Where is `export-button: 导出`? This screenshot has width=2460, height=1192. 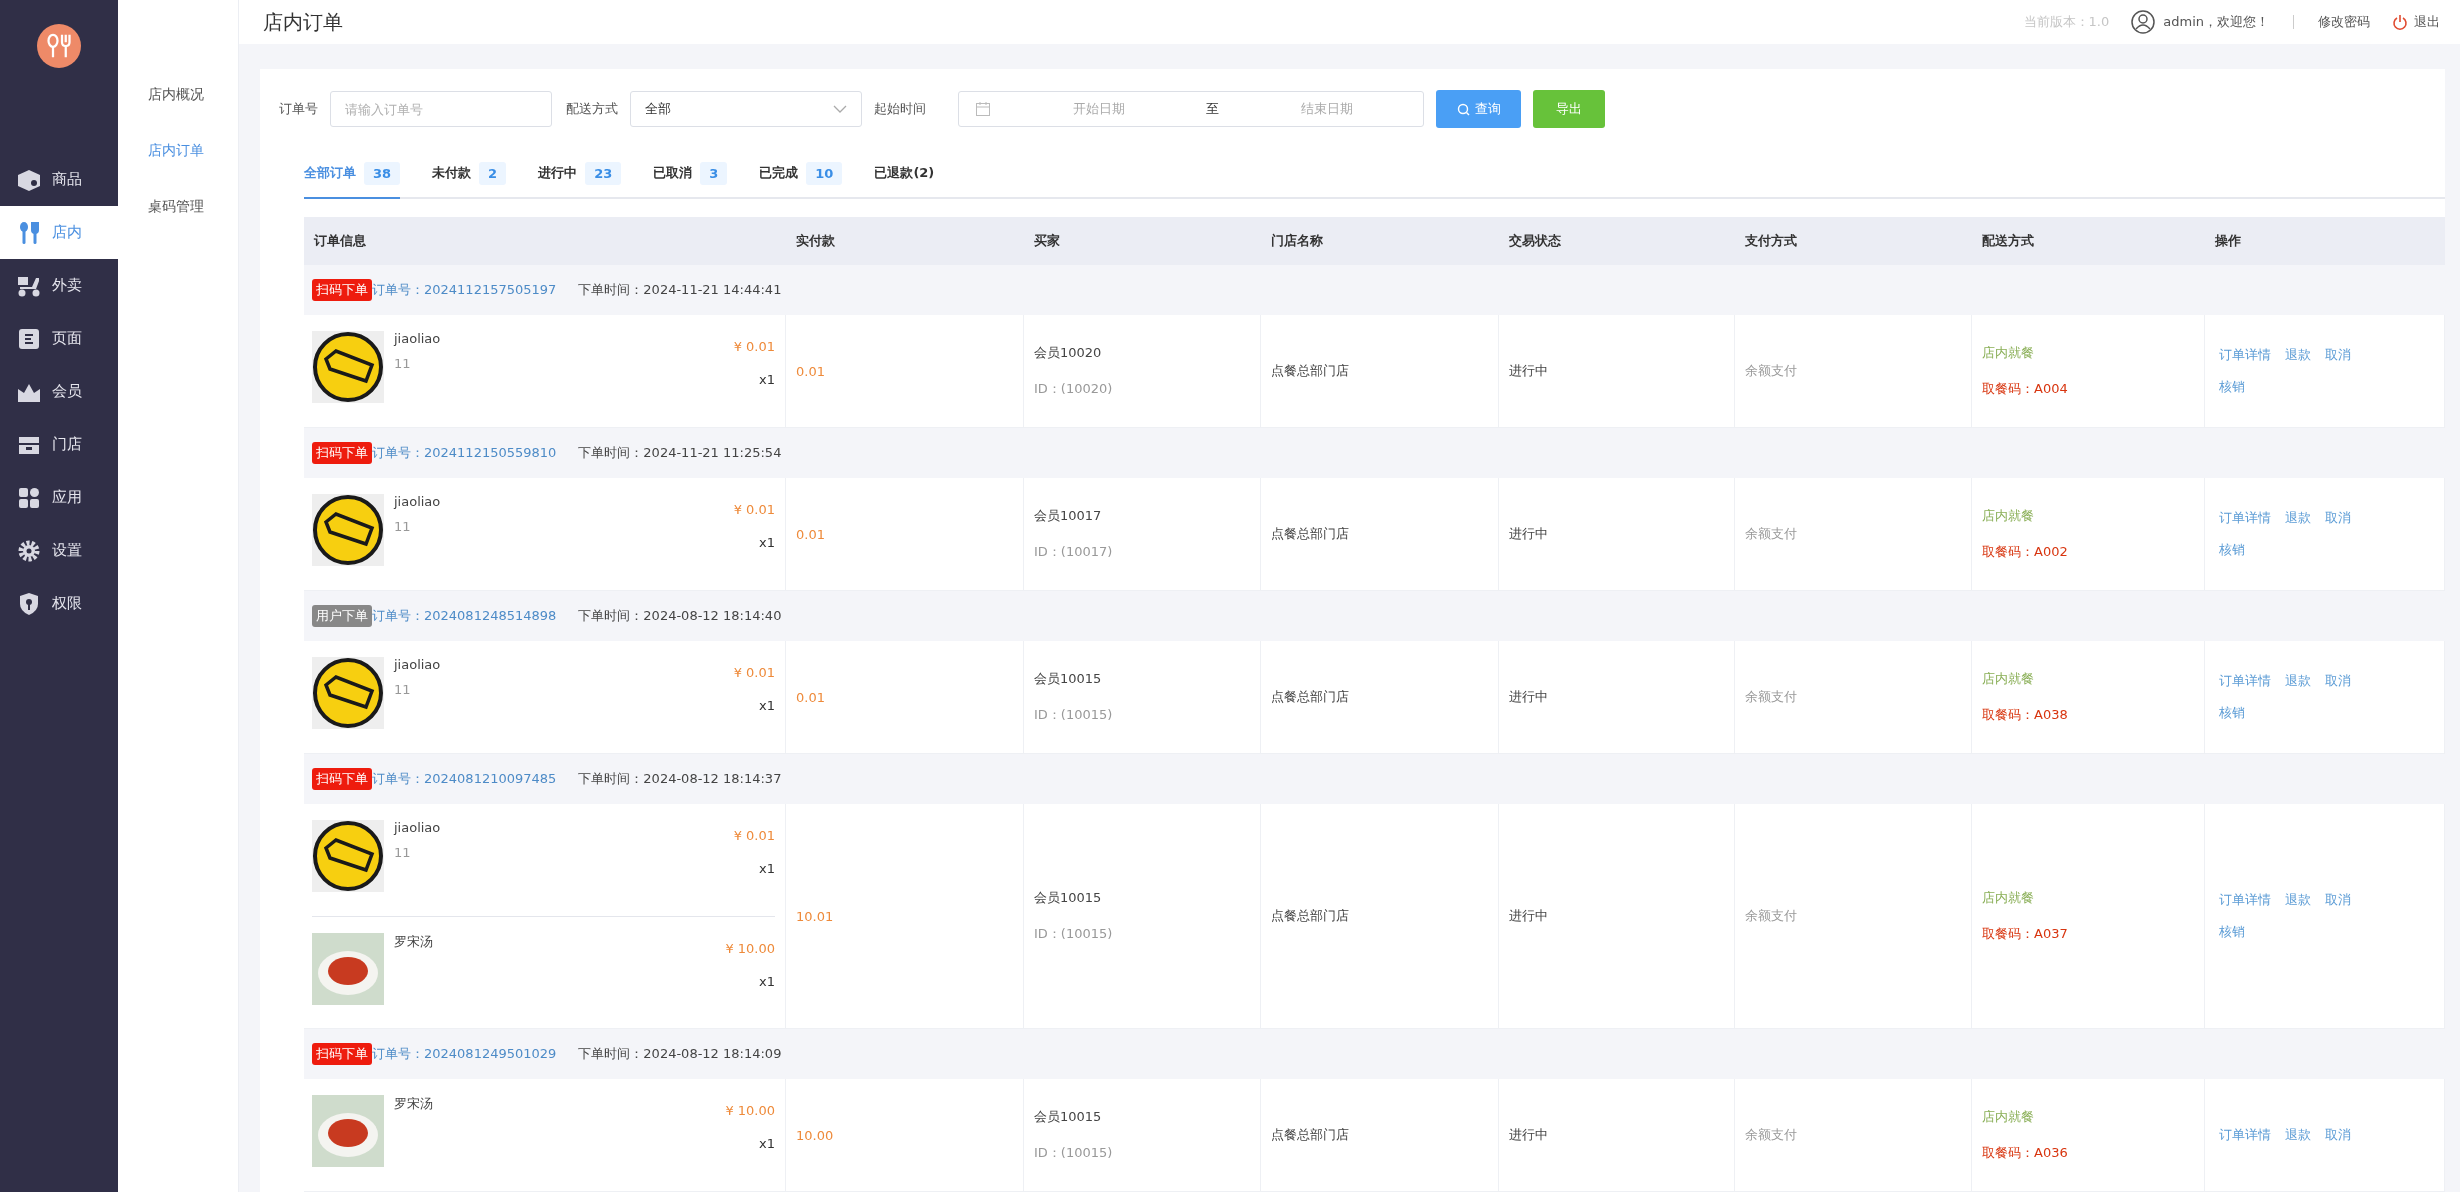 export-button: 导出 is located at coordinates (1569, 109).